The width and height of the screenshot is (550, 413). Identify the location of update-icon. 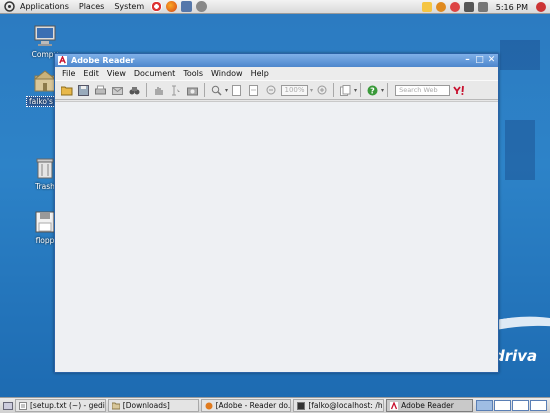
(440, 7).